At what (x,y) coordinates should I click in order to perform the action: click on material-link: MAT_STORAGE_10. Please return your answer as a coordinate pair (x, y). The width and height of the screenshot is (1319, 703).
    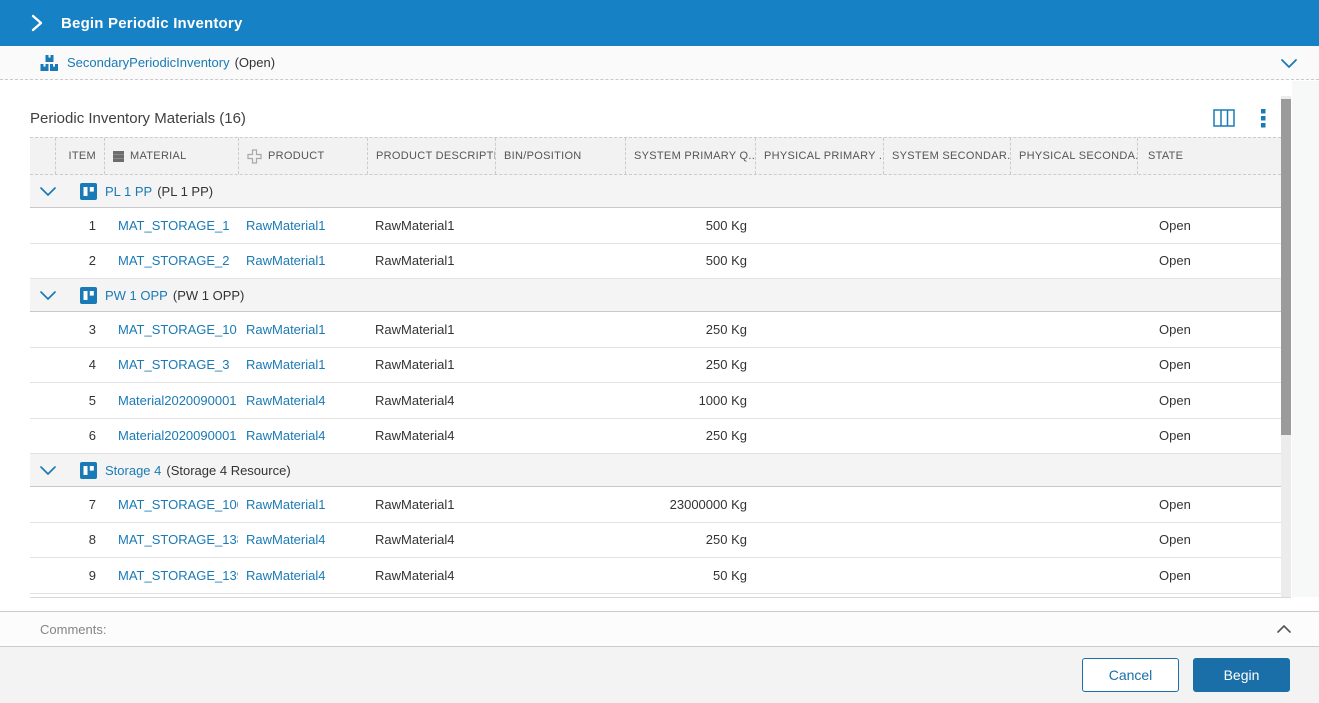
    Looking at the image, I should click on (177, 329).